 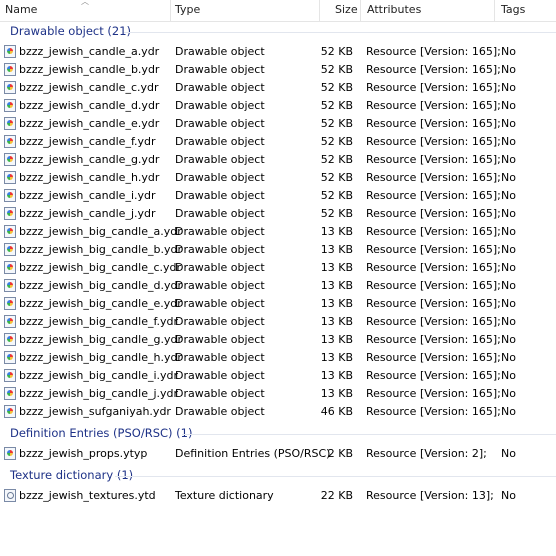 What do you see at coordinates (278, 11) in the screenshot?
I see `column-header: ︿ Name Type Size Attributes Tags` at bounding box center [278, 11].